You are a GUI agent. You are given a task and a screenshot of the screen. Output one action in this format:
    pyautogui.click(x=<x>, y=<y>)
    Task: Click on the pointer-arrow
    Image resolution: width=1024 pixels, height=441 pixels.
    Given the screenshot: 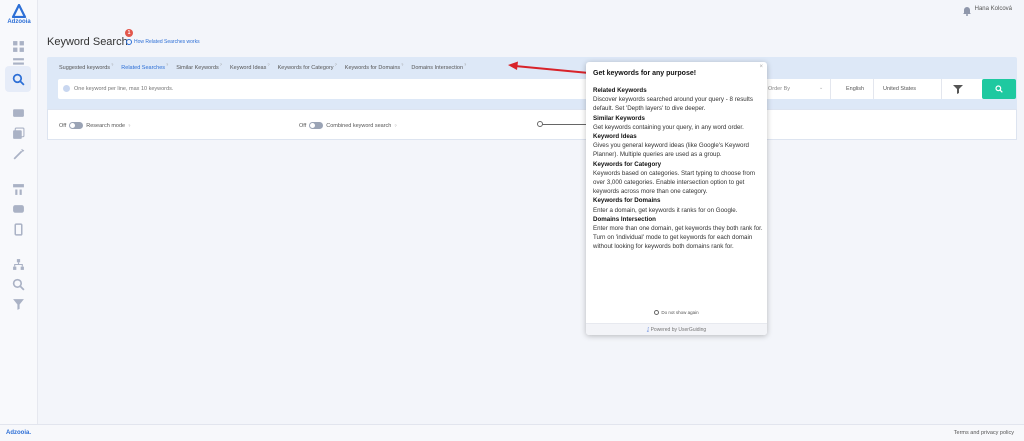 What is the action you would take?
    pyautogui.click(x=549, y=67)
    